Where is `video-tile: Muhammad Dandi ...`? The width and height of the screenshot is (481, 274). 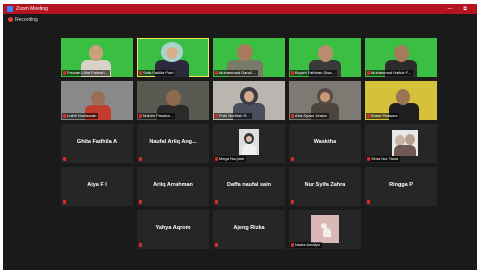
video-tile: Muhammad Dandi ... is located at coordinates (249, 57).